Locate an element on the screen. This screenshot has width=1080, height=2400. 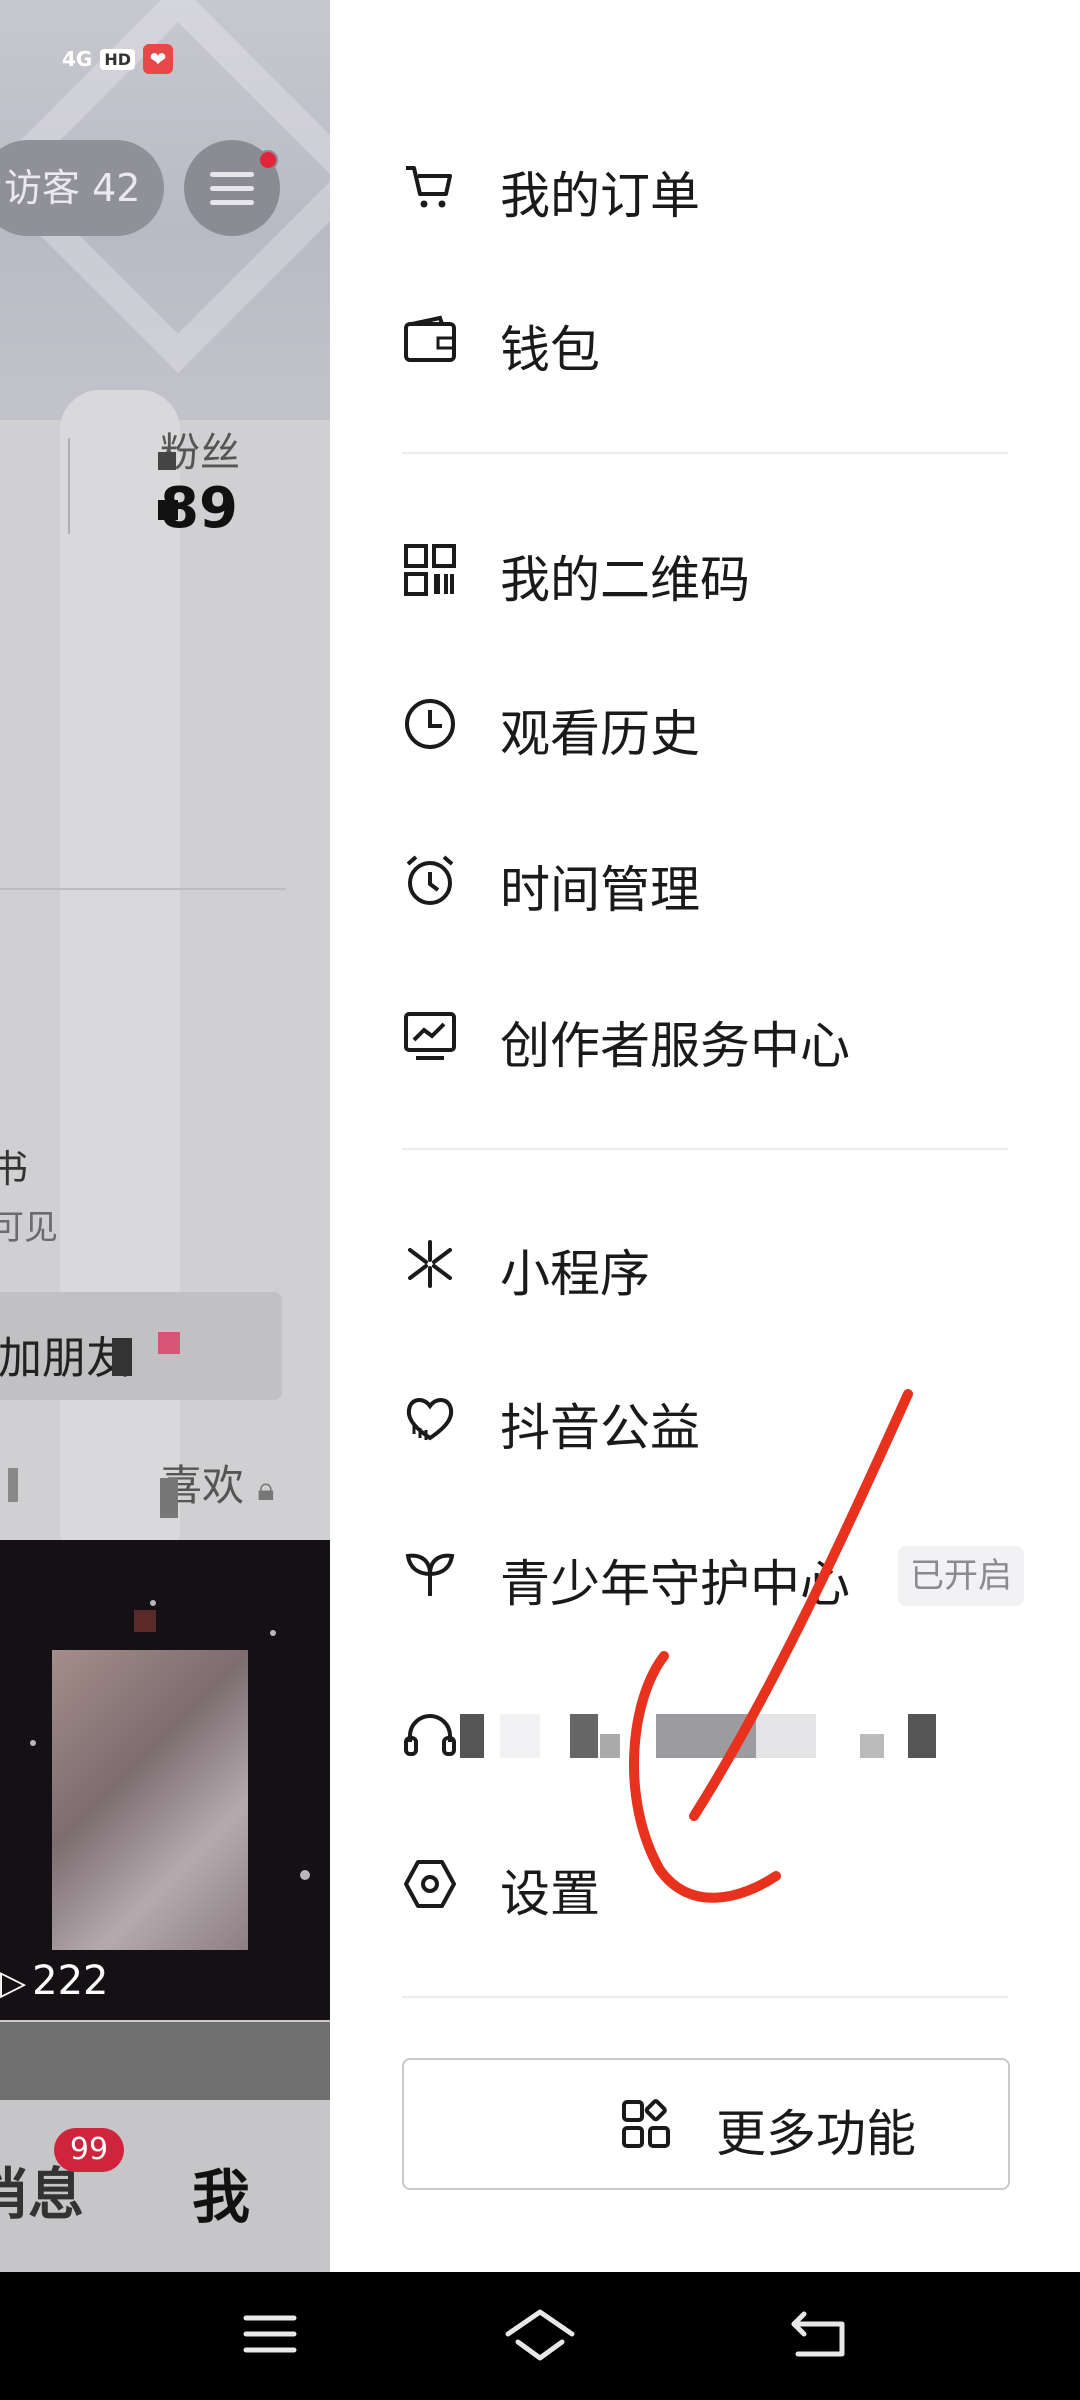
menu-label-wallet: 钱包 is located at coordinates (550, 350).